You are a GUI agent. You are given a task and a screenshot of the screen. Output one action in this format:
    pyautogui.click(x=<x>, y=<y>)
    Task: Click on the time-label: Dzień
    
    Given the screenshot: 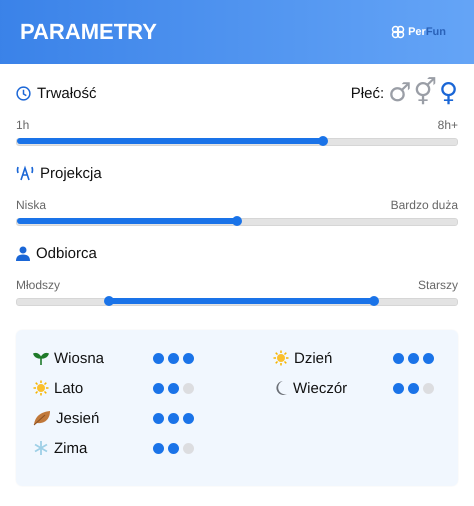 What is the action you would take?
    pyautogui.click(x=313, y=358)
    